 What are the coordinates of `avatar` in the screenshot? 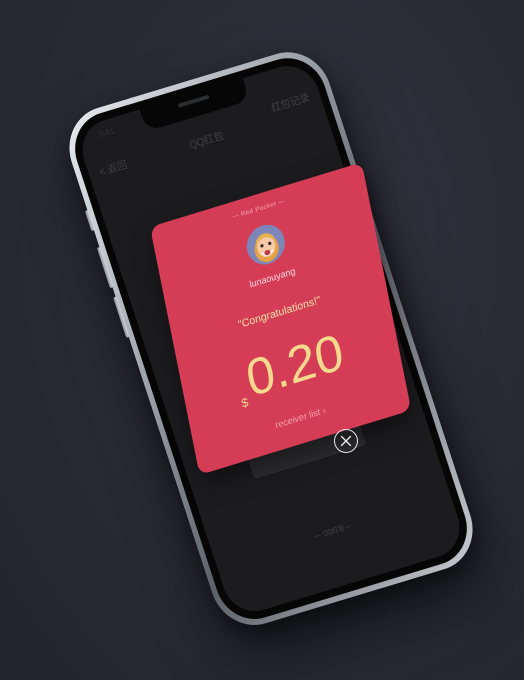 It's located at (265, 245).